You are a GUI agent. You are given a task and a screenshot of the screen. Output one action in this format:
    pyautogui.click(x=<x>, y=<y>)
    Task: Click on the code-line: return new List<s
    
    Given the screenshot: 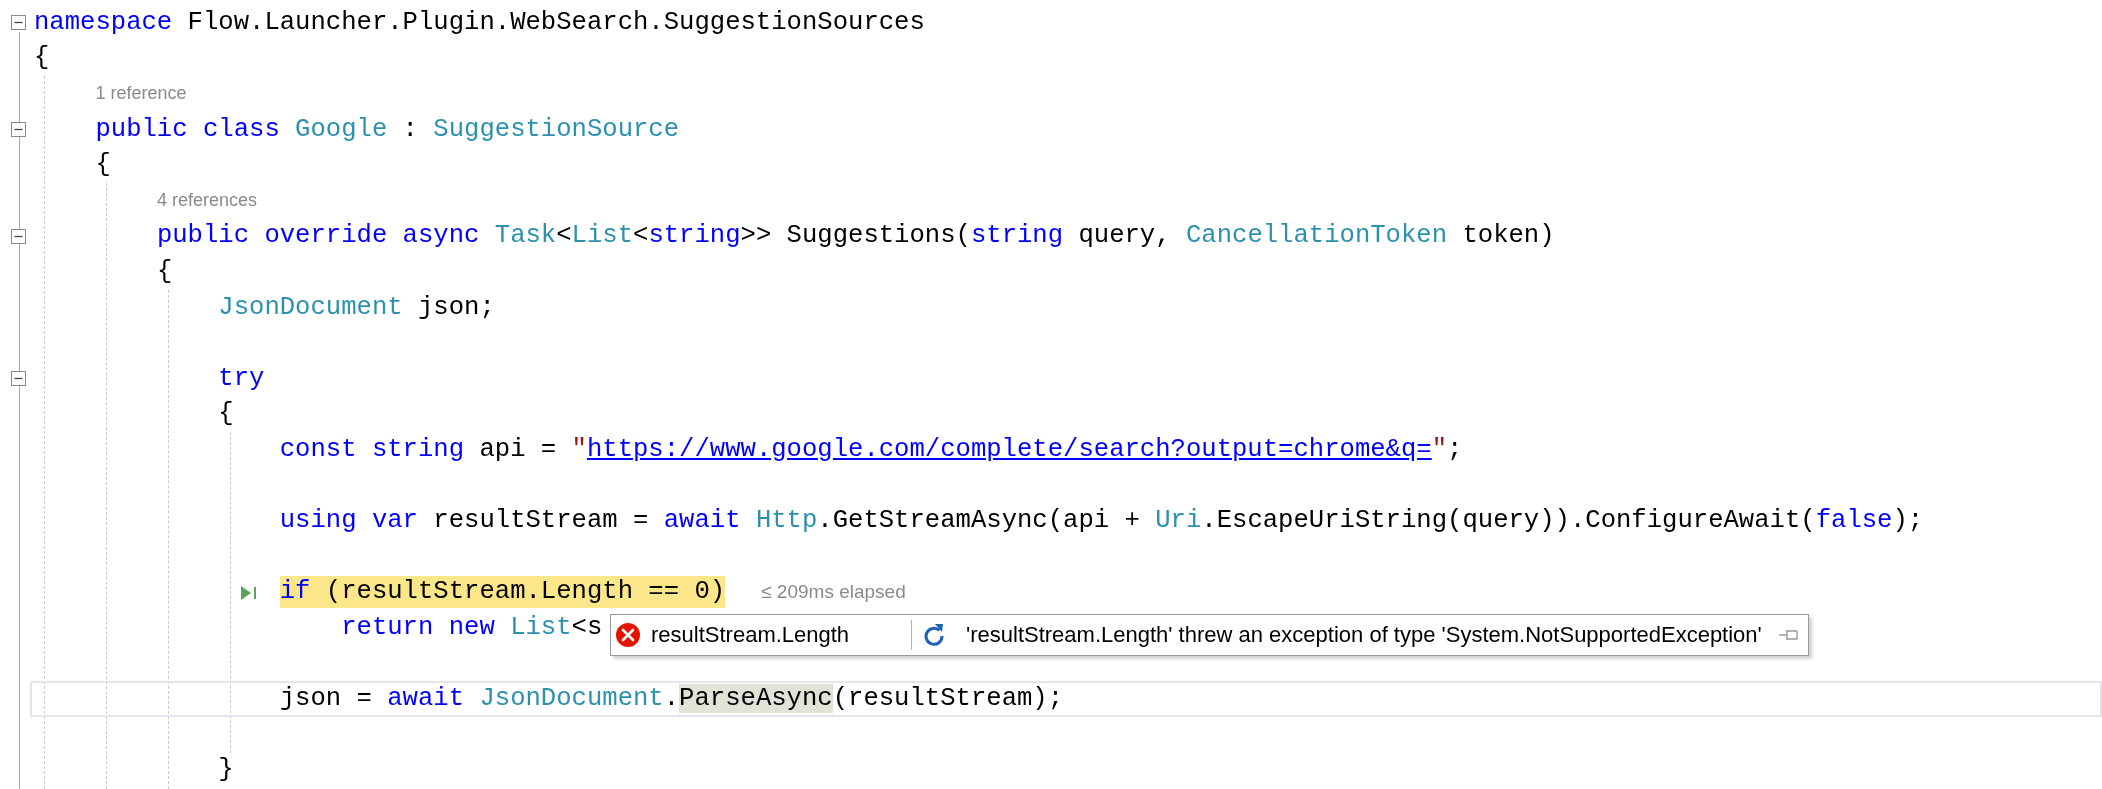 What is the action you would take?
    pyautogui.click(x=472, y=627)
    